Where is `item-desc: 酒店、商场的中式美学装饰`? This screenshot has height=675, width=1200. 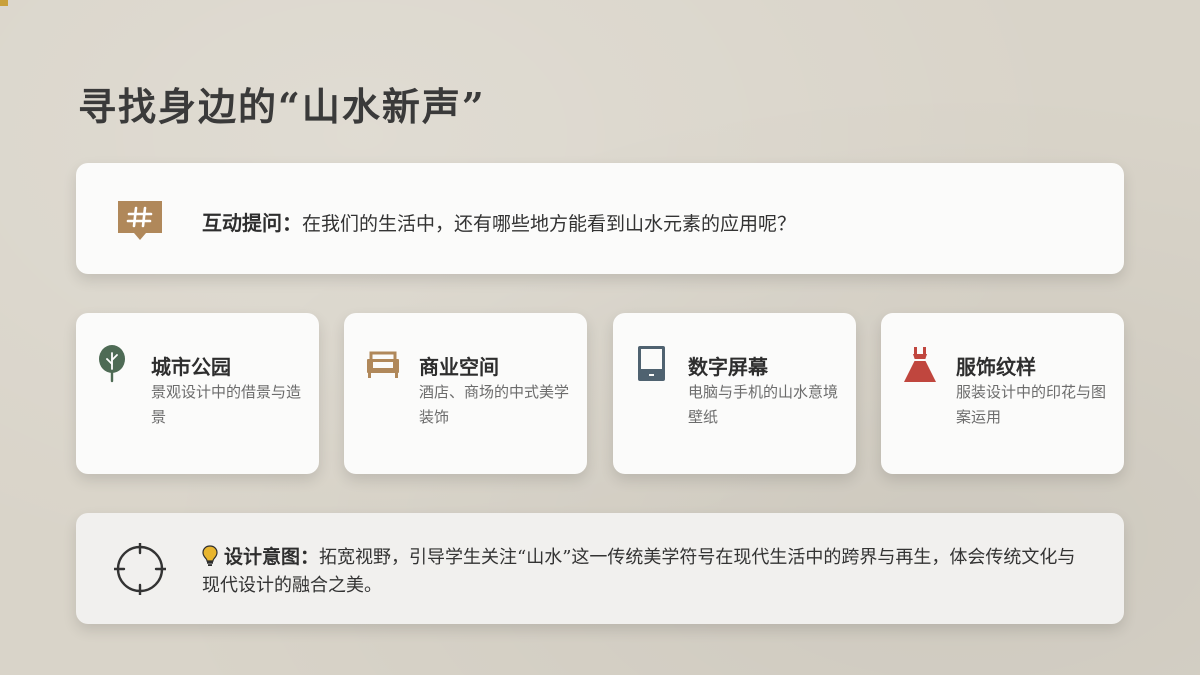
item-desc: 酒店、商场的中式美学装饰 is located at coordinates (494, 404).